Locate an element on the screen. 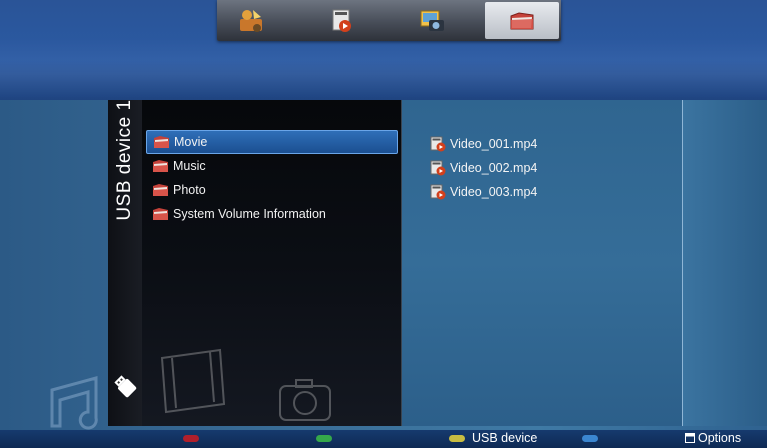 The image size is (767, 448). yellow-key-label: USB device is located at coordinates (505, 438).